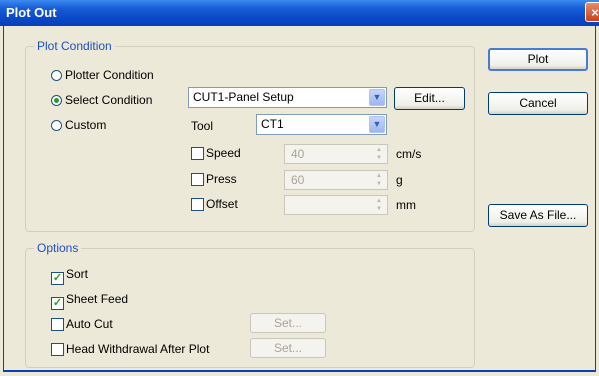  I want to click on radio-plotter-condition-indicator, so click(56, 75).